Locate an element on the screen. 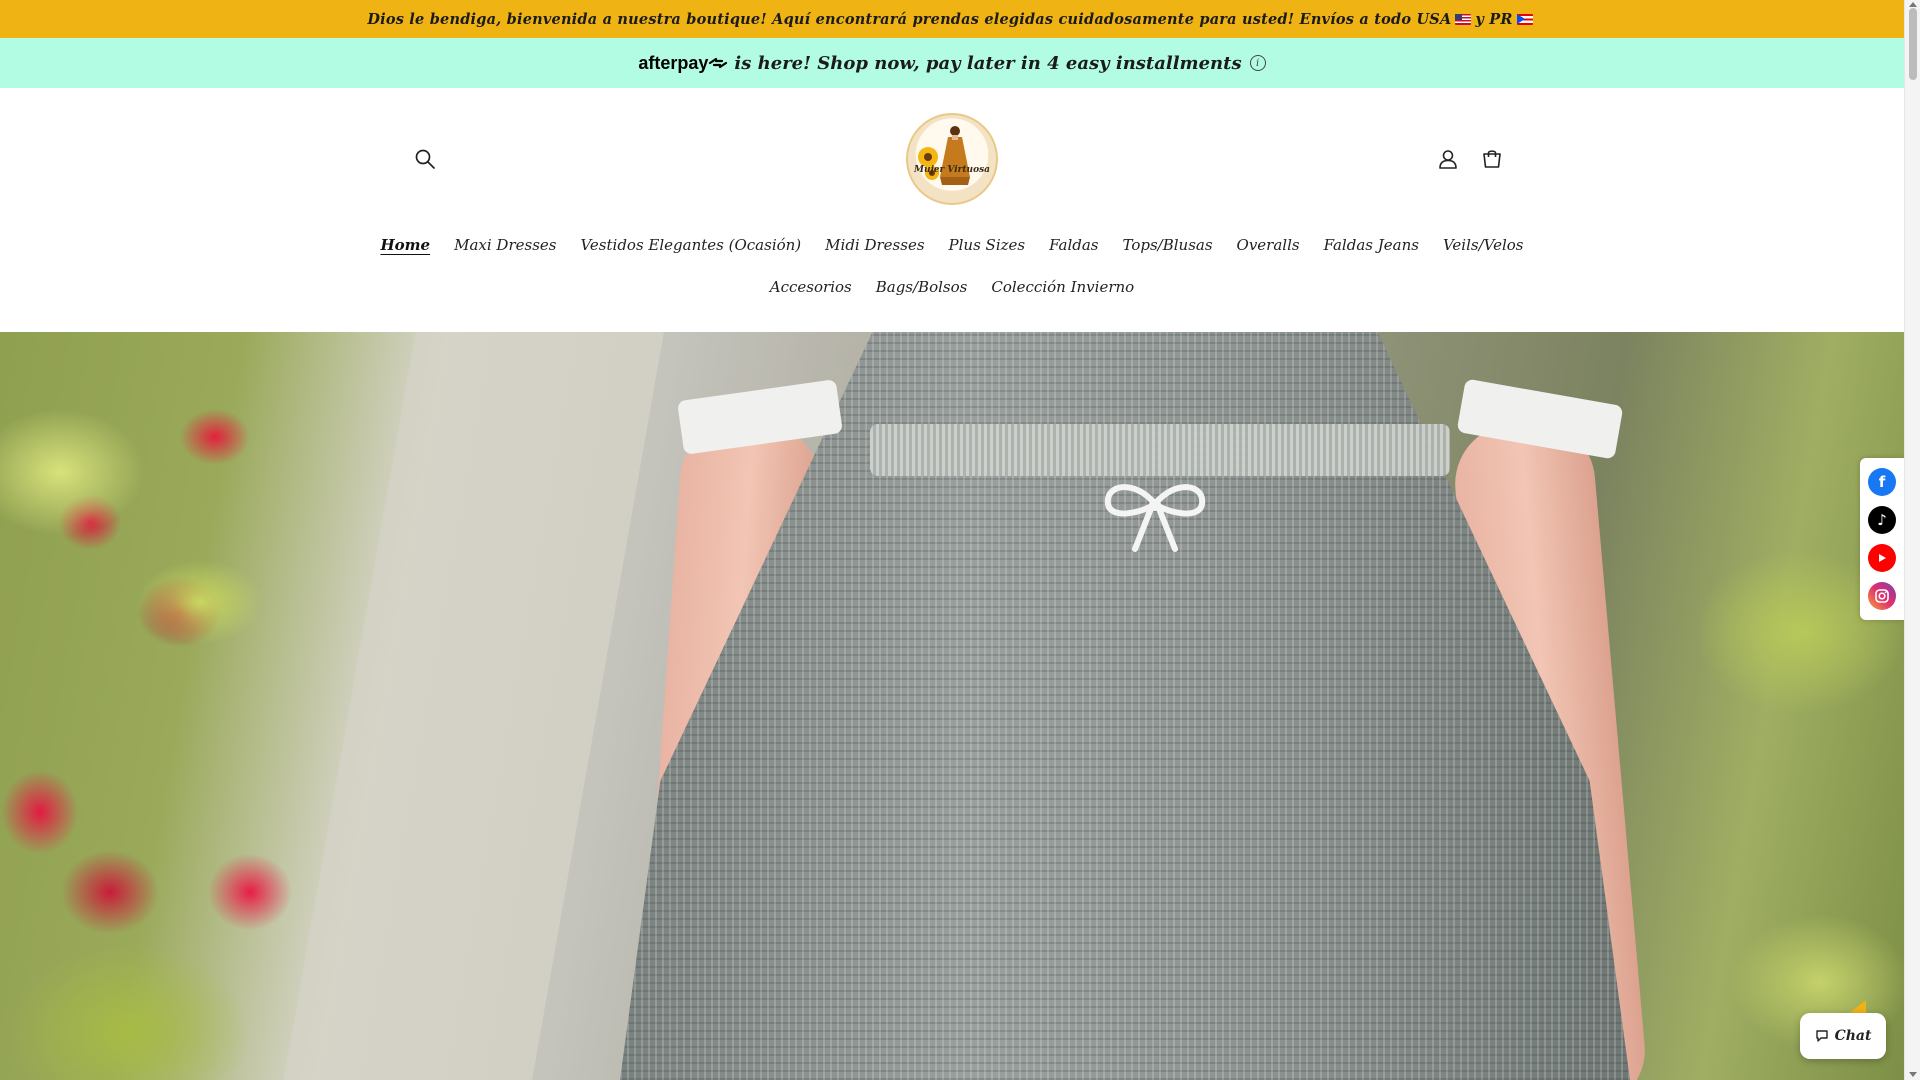 The image size is (1920, 1080). info-icon: i is located at coordinates (1257, 63).